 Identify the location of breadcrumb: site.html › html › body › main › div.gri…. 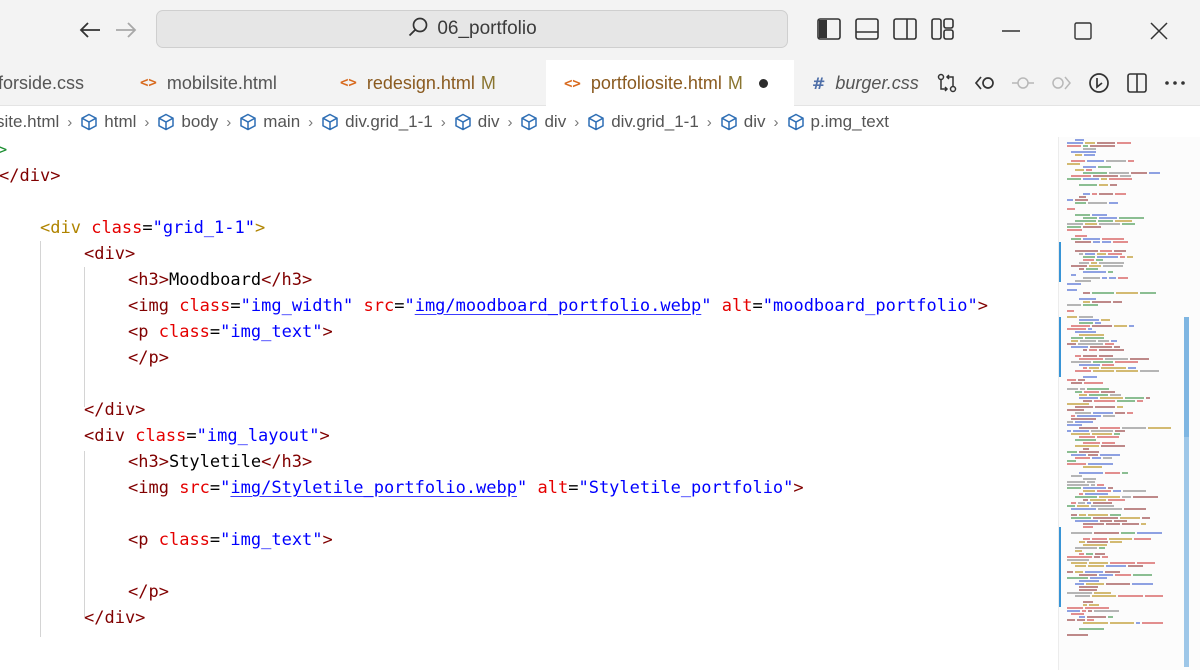
(600, 122).